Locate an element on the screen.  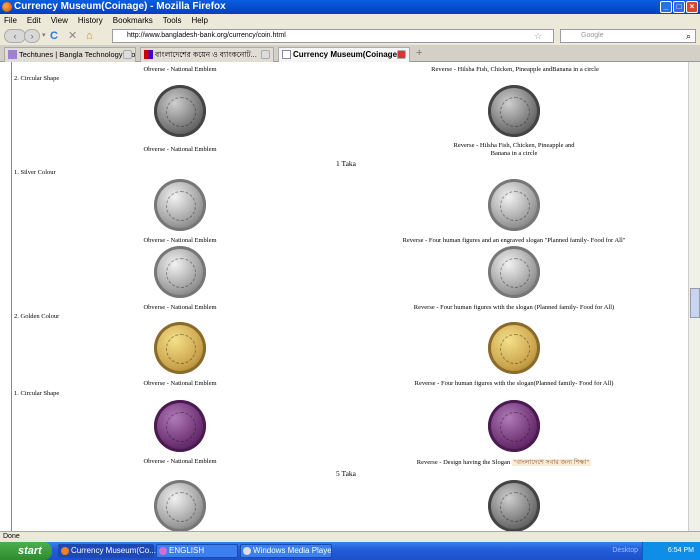
status-bar: Done is located at coordinates (350, 536).